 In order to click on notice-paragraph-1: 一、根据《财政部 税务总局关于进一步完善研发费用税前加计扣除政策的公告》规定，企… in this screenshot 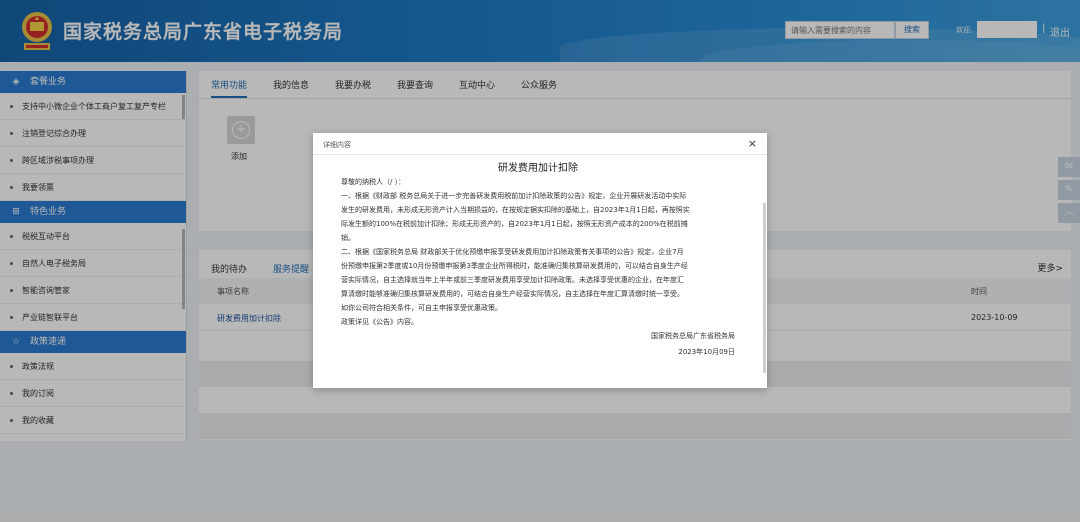, I will do `click(515, 217)`.